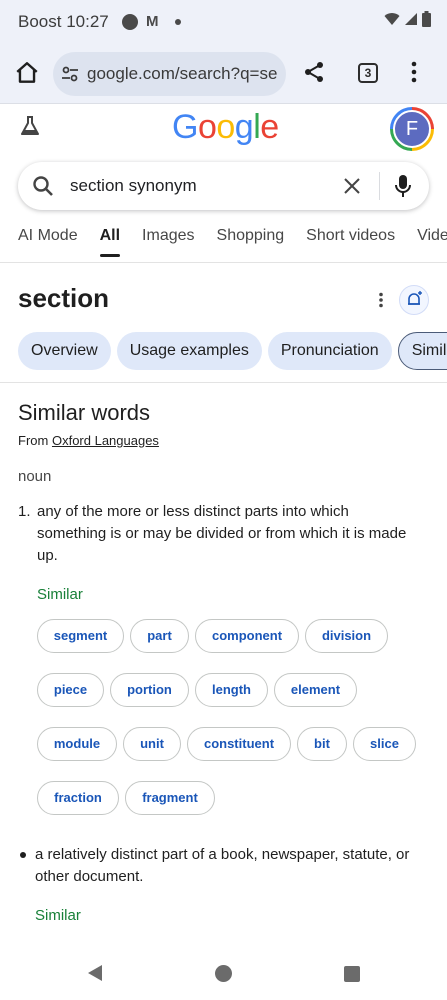  I want to click on synonym-chip-fragment: fragment, so click(170, 798).